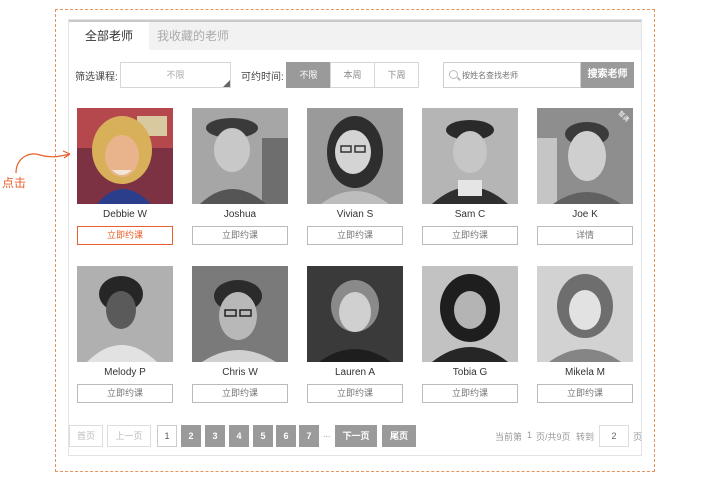  Describe the element at coordinates (396, 75) in the screenshot. I see `time-option-next-week: 下周` at that location.